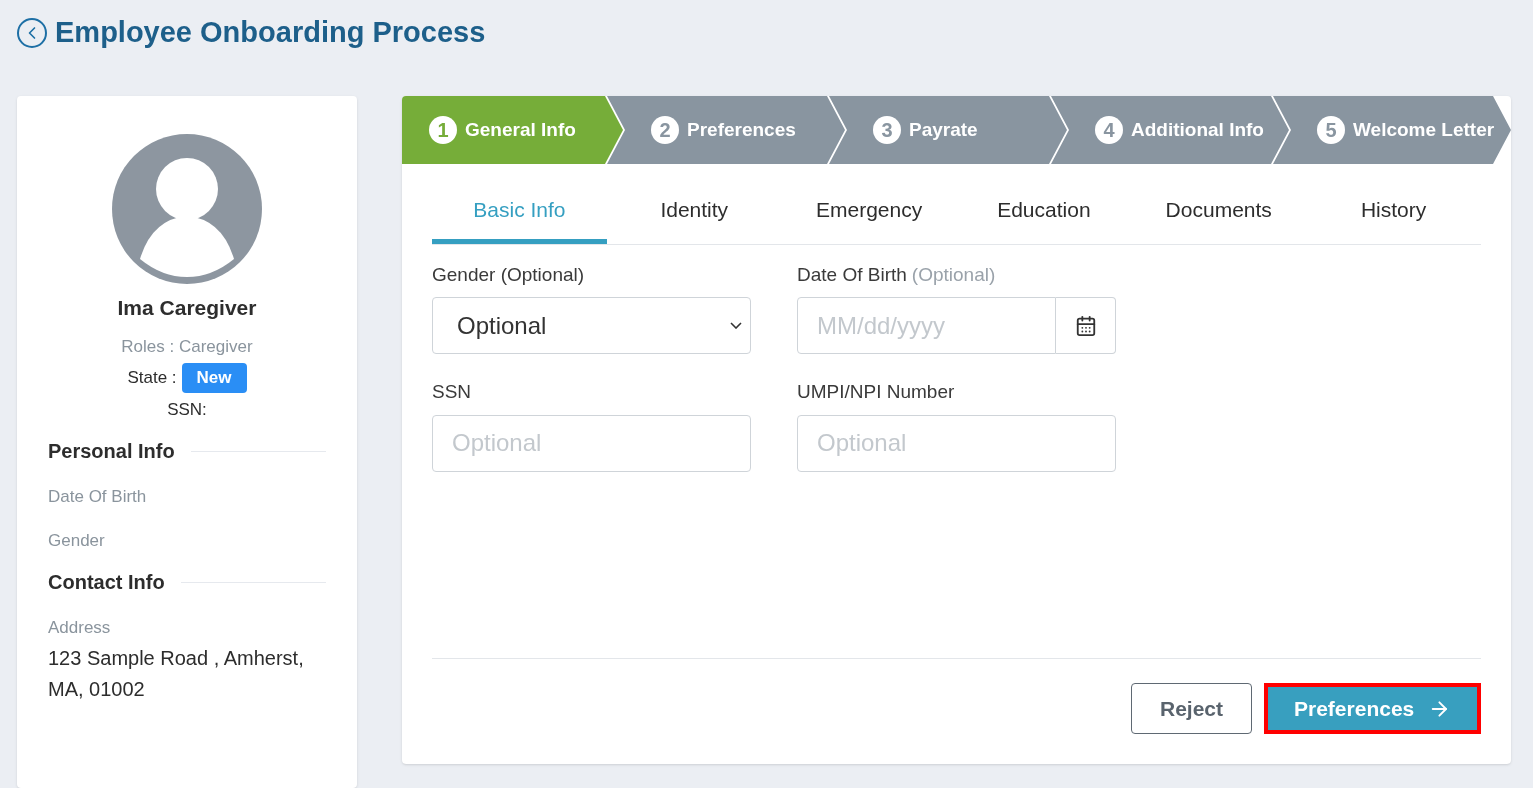 The width and height of the screenshot is (1533, 788). I want to click on tab: Identity, so click(694, 211).